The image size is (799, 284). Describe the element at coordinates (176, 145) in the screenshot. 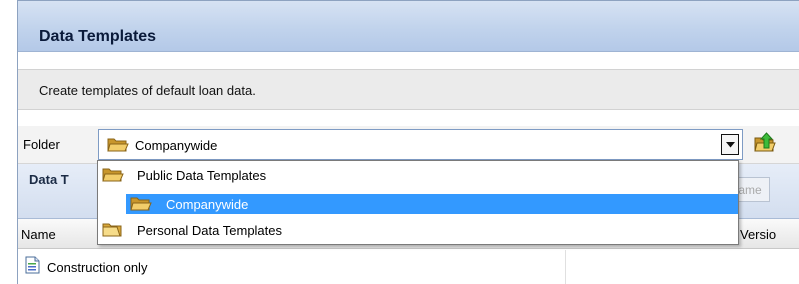

I see `folder-select-value: Companywide` at that location.